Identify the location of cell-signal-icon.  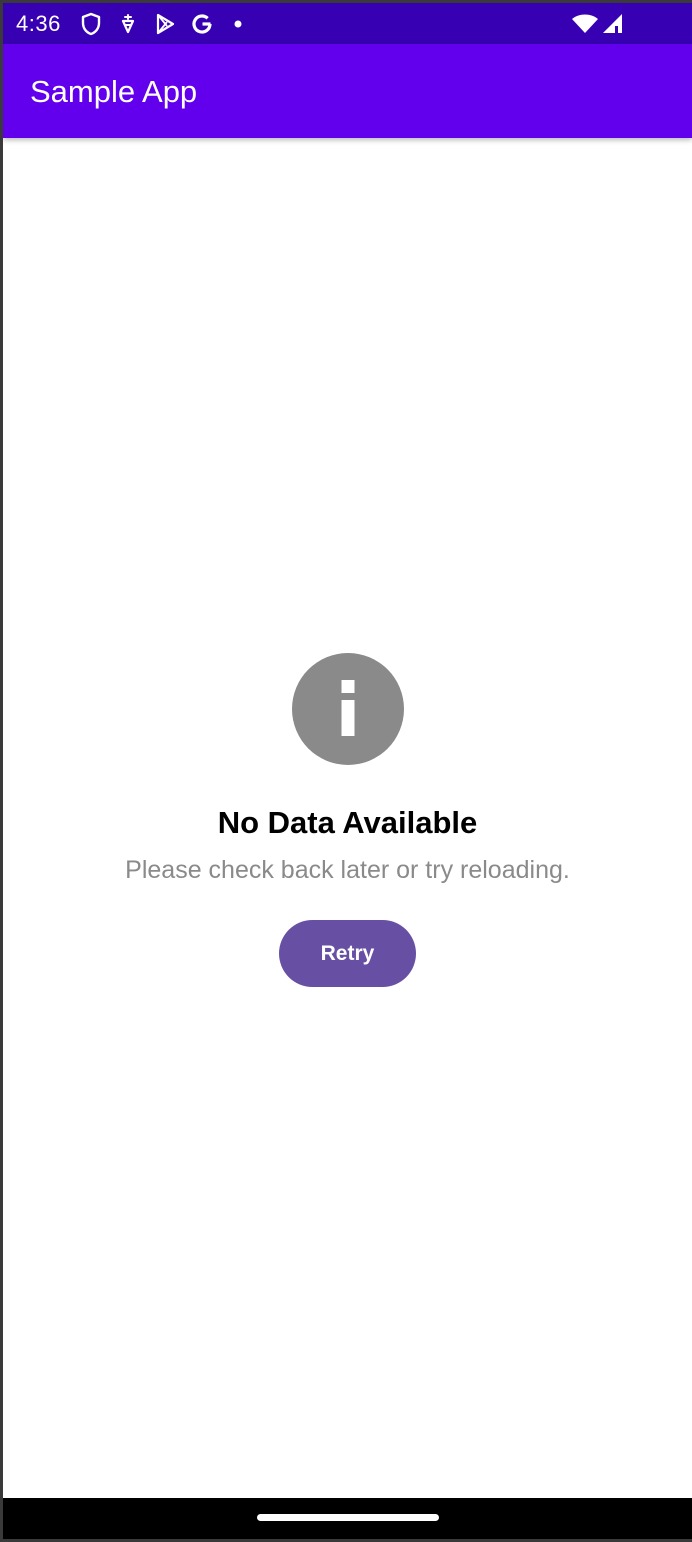
(612, 23).